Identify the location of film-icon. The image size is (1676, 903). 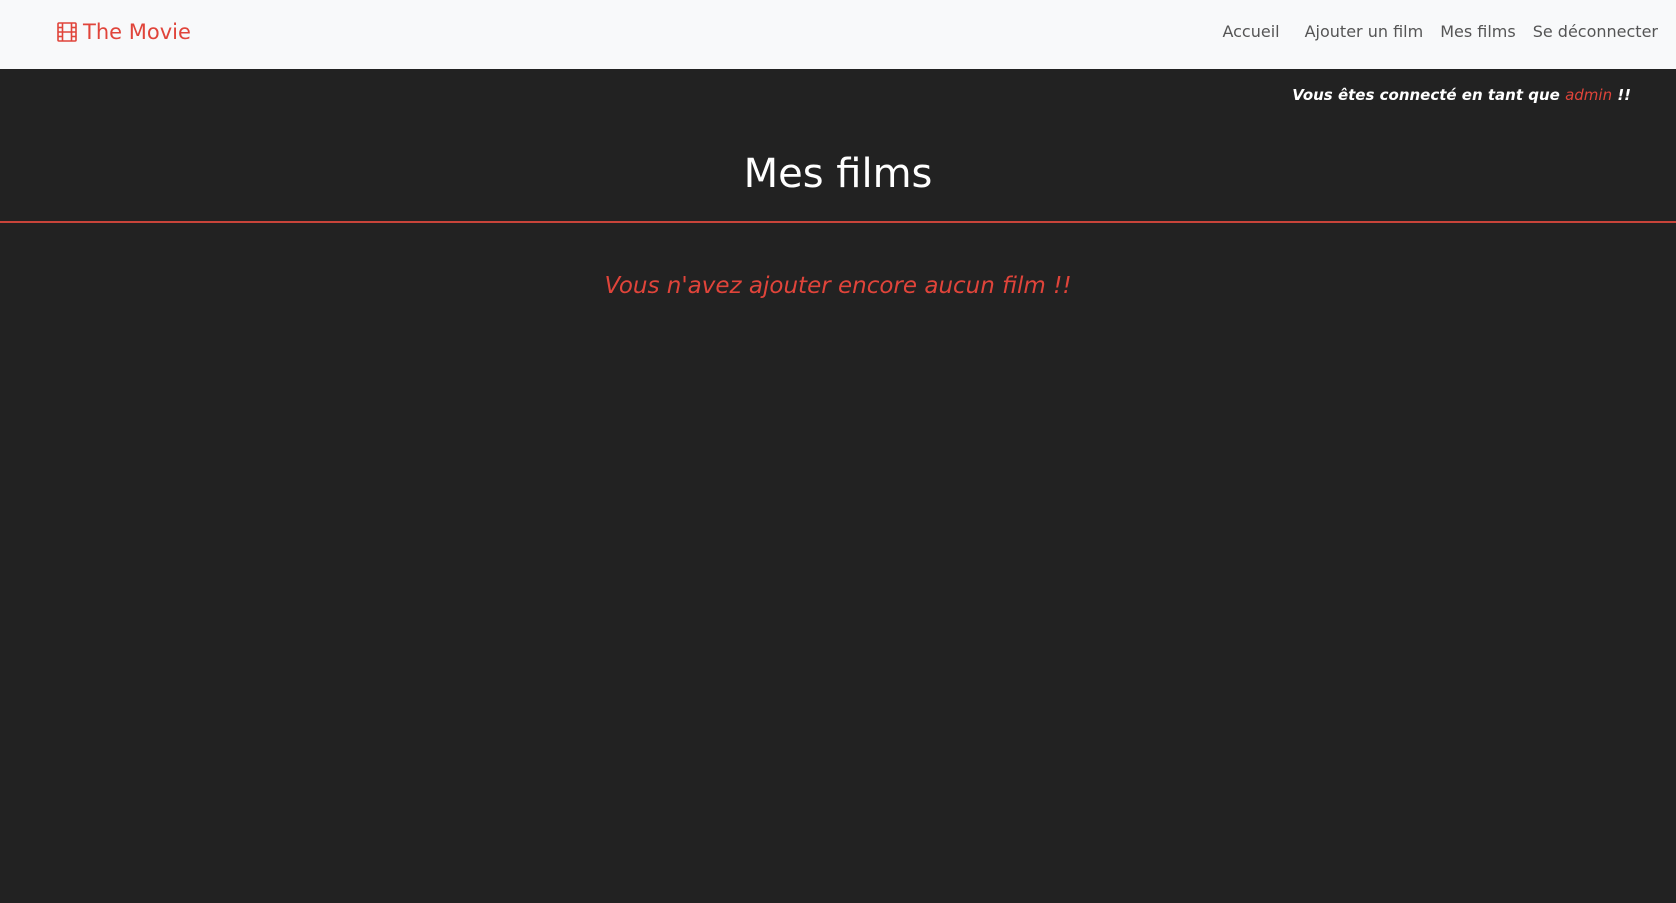
(67, 32).